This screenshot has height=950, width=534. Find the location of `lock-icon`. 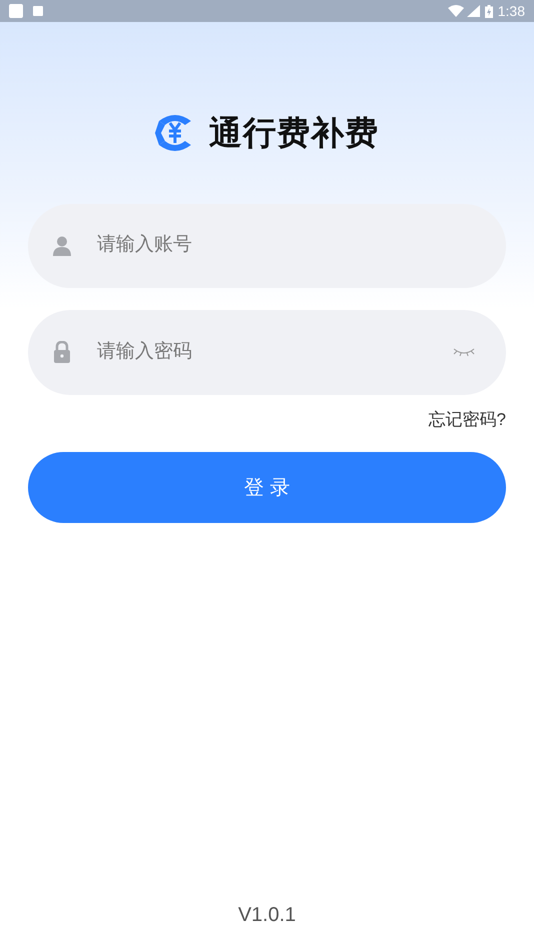

lock-icon is located at coordinates (62, 352).